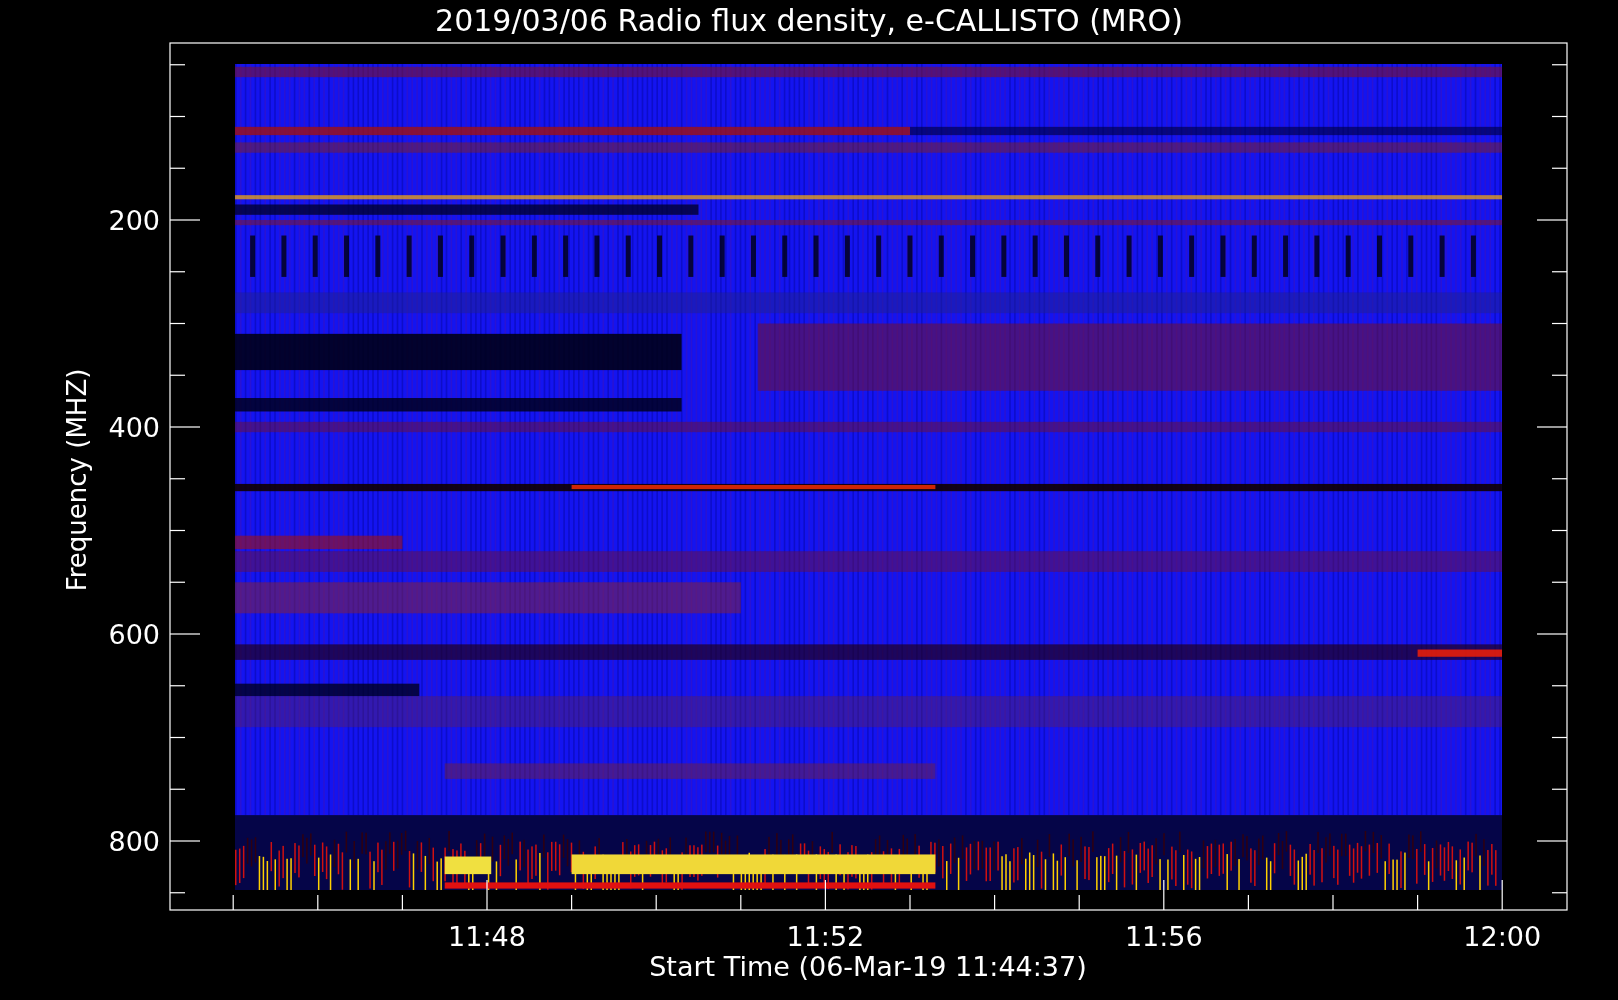 The height and width of the screenshot is (1000, 1618). I want to click on x-tick-label: 12:00, so click(1502, 936).